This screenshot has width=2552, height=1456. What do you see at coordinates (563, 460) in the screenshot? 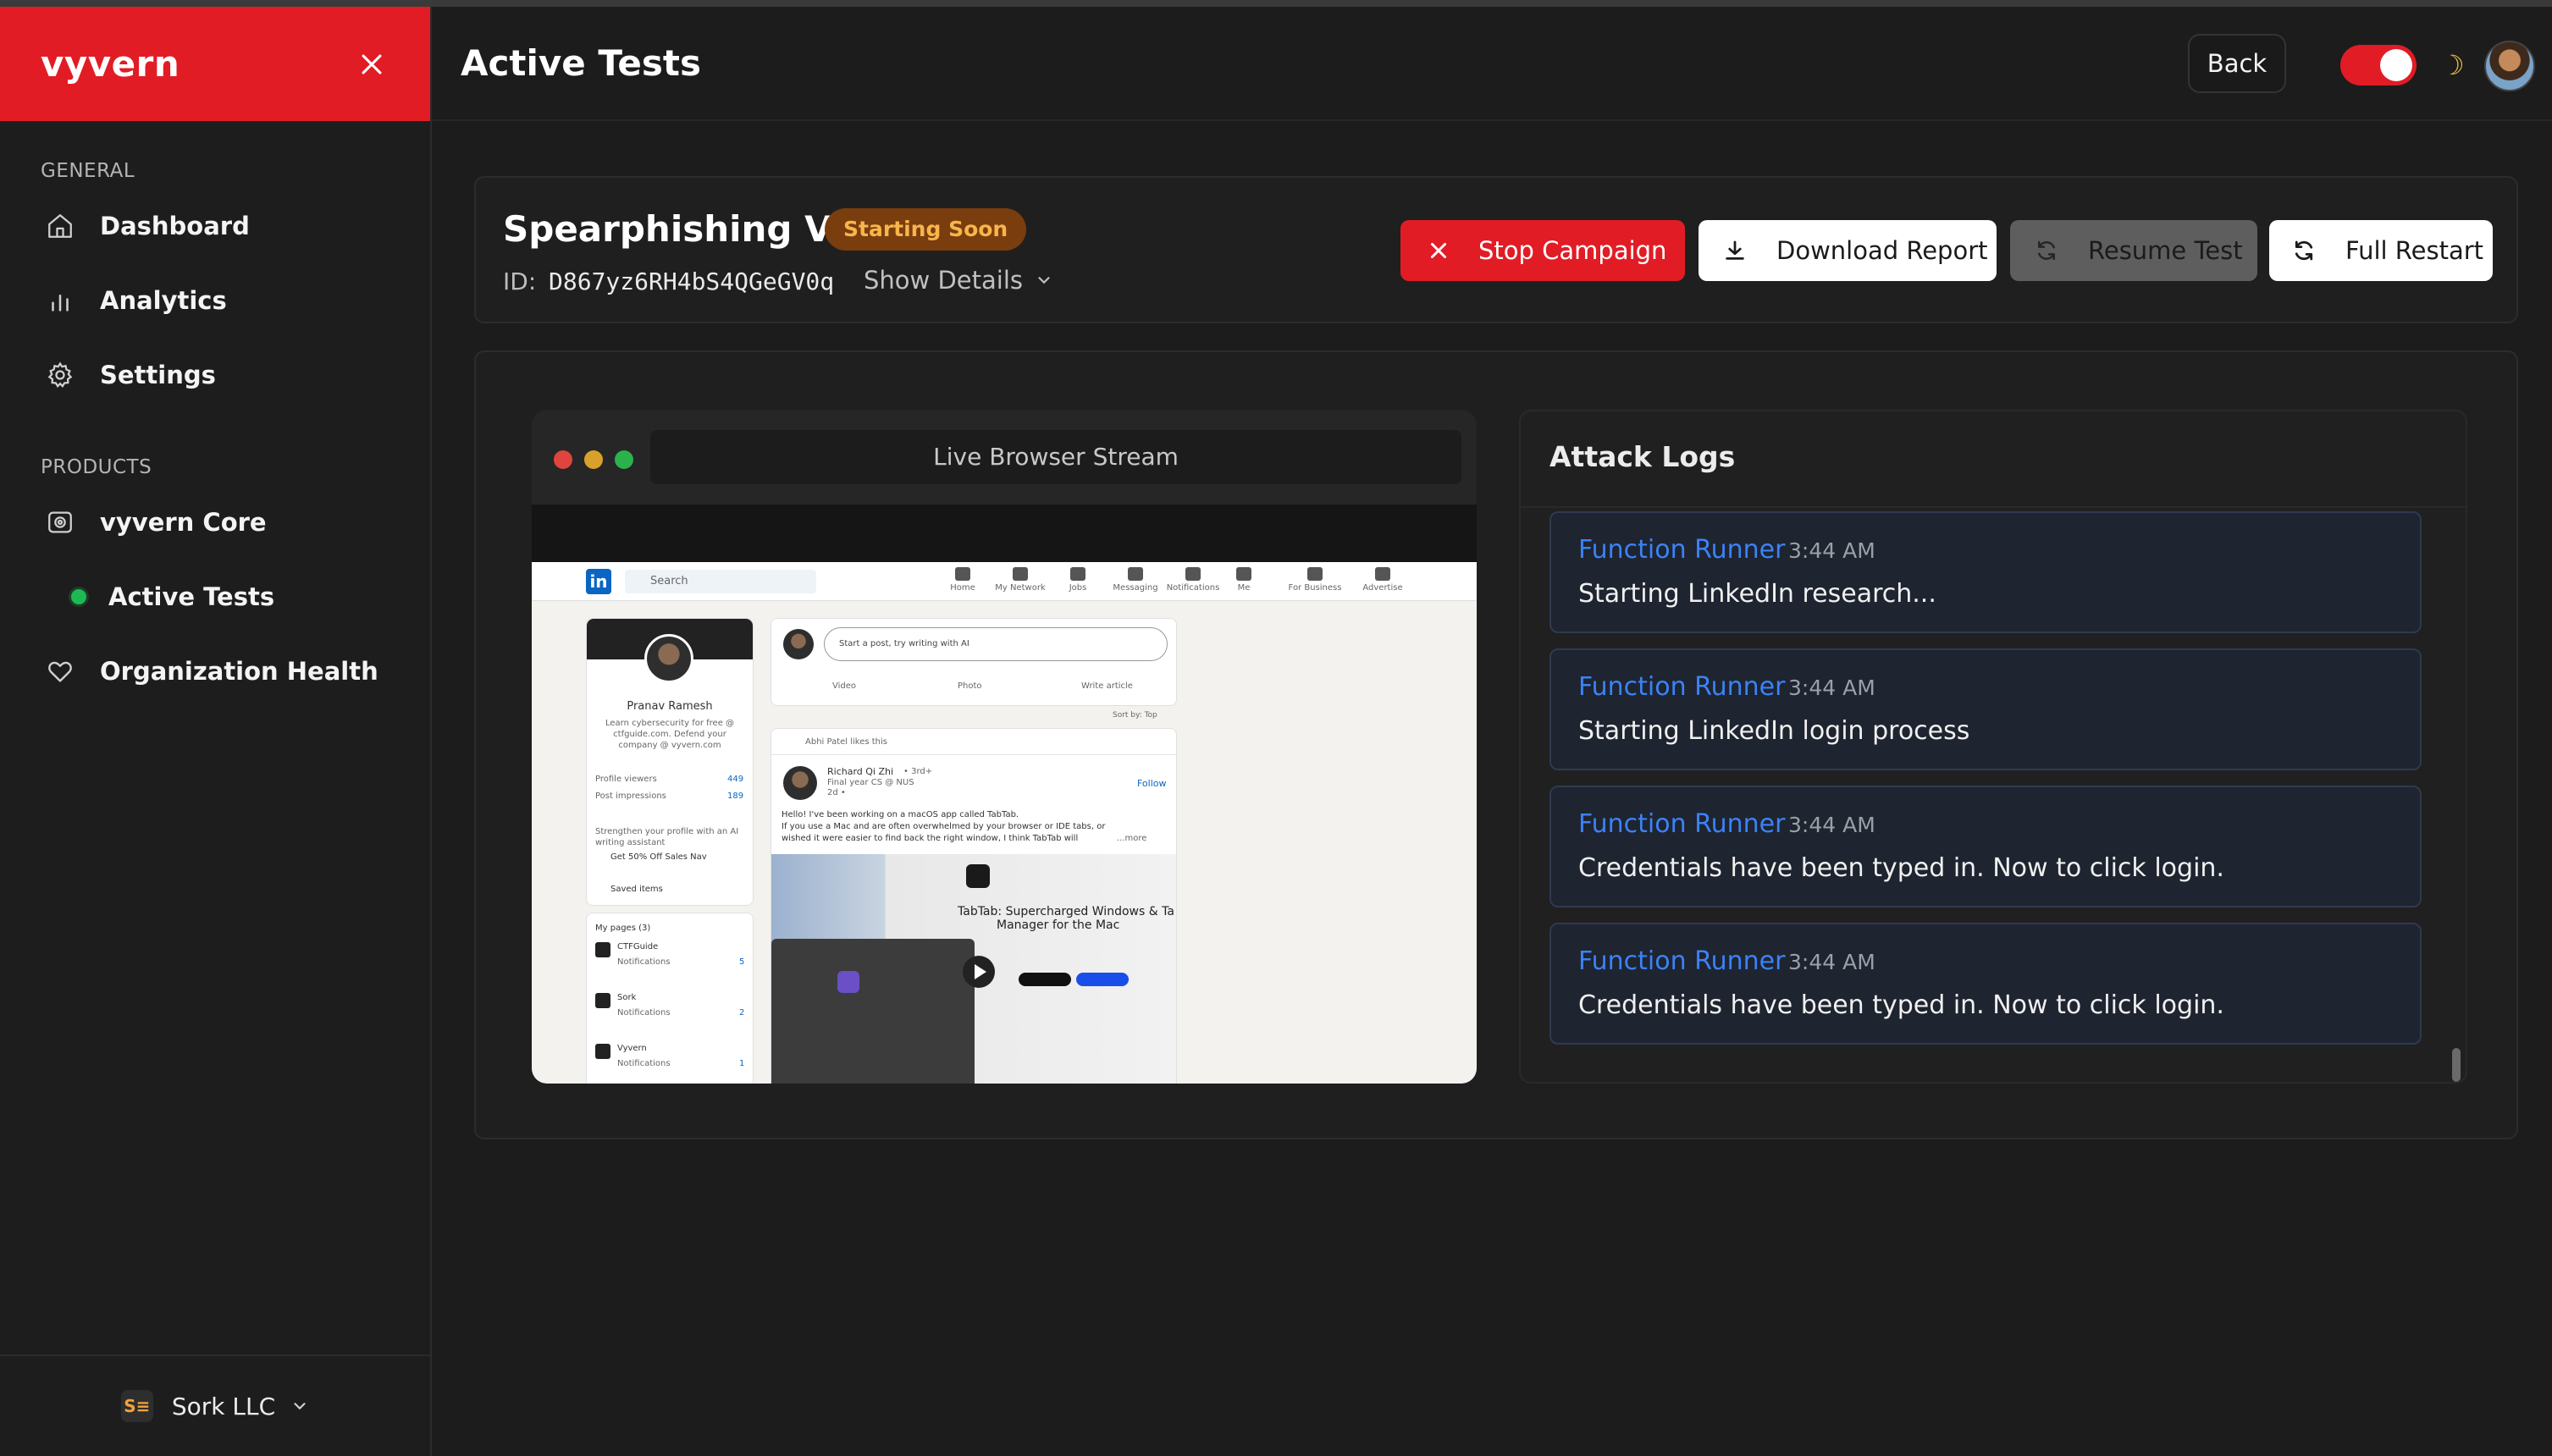
I see `window-close-dot-icon` at bounding box center [563, 460].